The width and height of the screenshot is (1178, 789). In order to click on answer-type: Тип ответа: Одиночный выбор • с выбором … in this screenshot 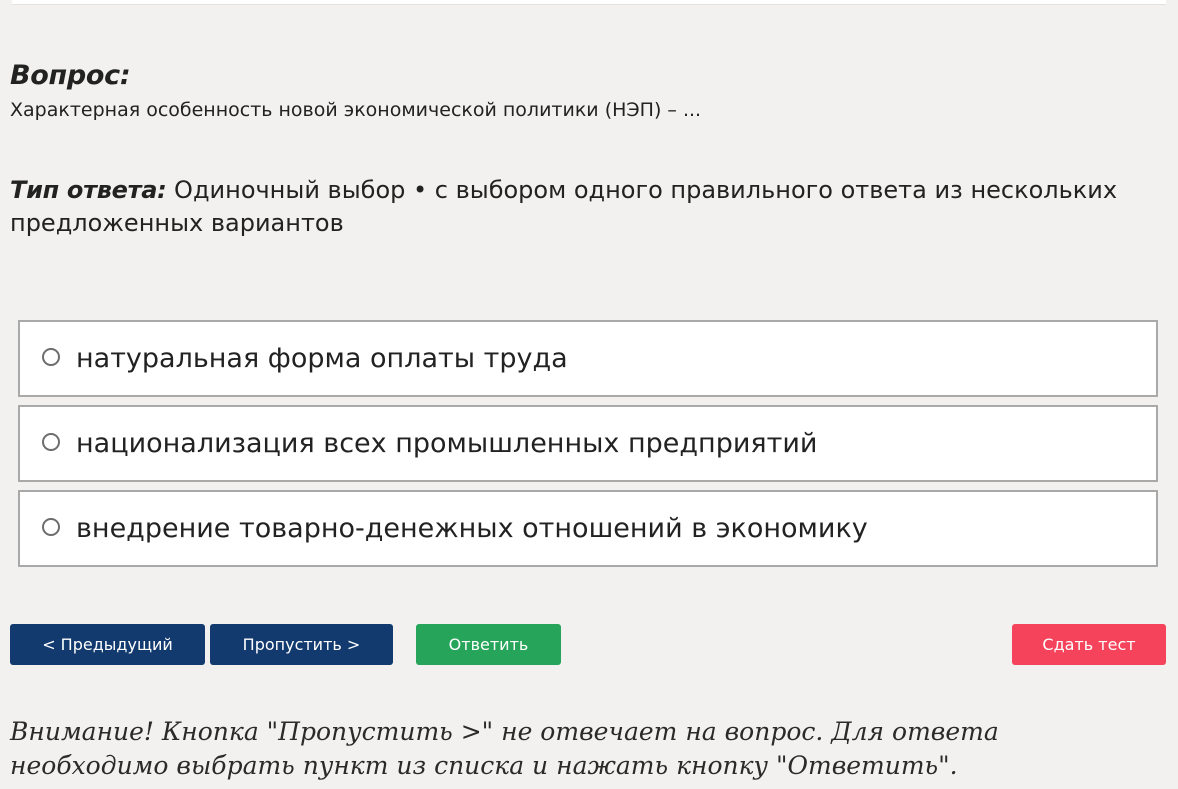, I will do `click(580, 207)`.